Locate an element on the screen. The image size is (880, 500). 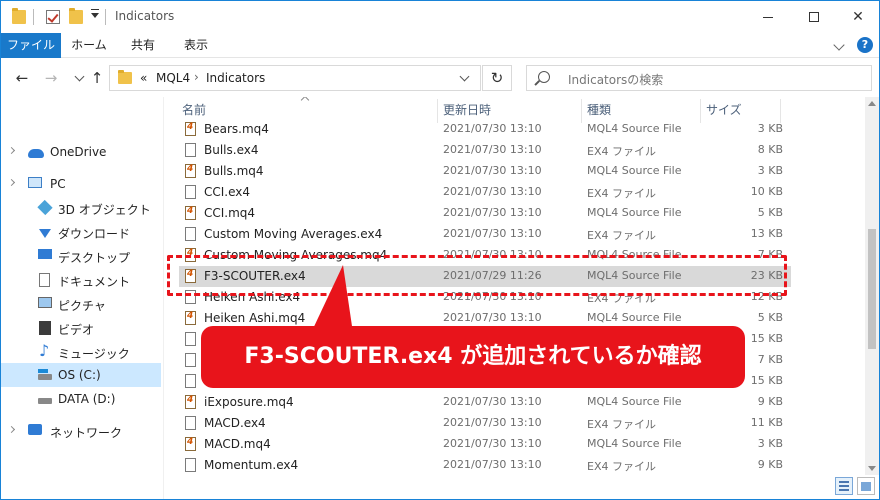
sidebar-item-downloads: ダウンロード is located at coordinates (81, 232).